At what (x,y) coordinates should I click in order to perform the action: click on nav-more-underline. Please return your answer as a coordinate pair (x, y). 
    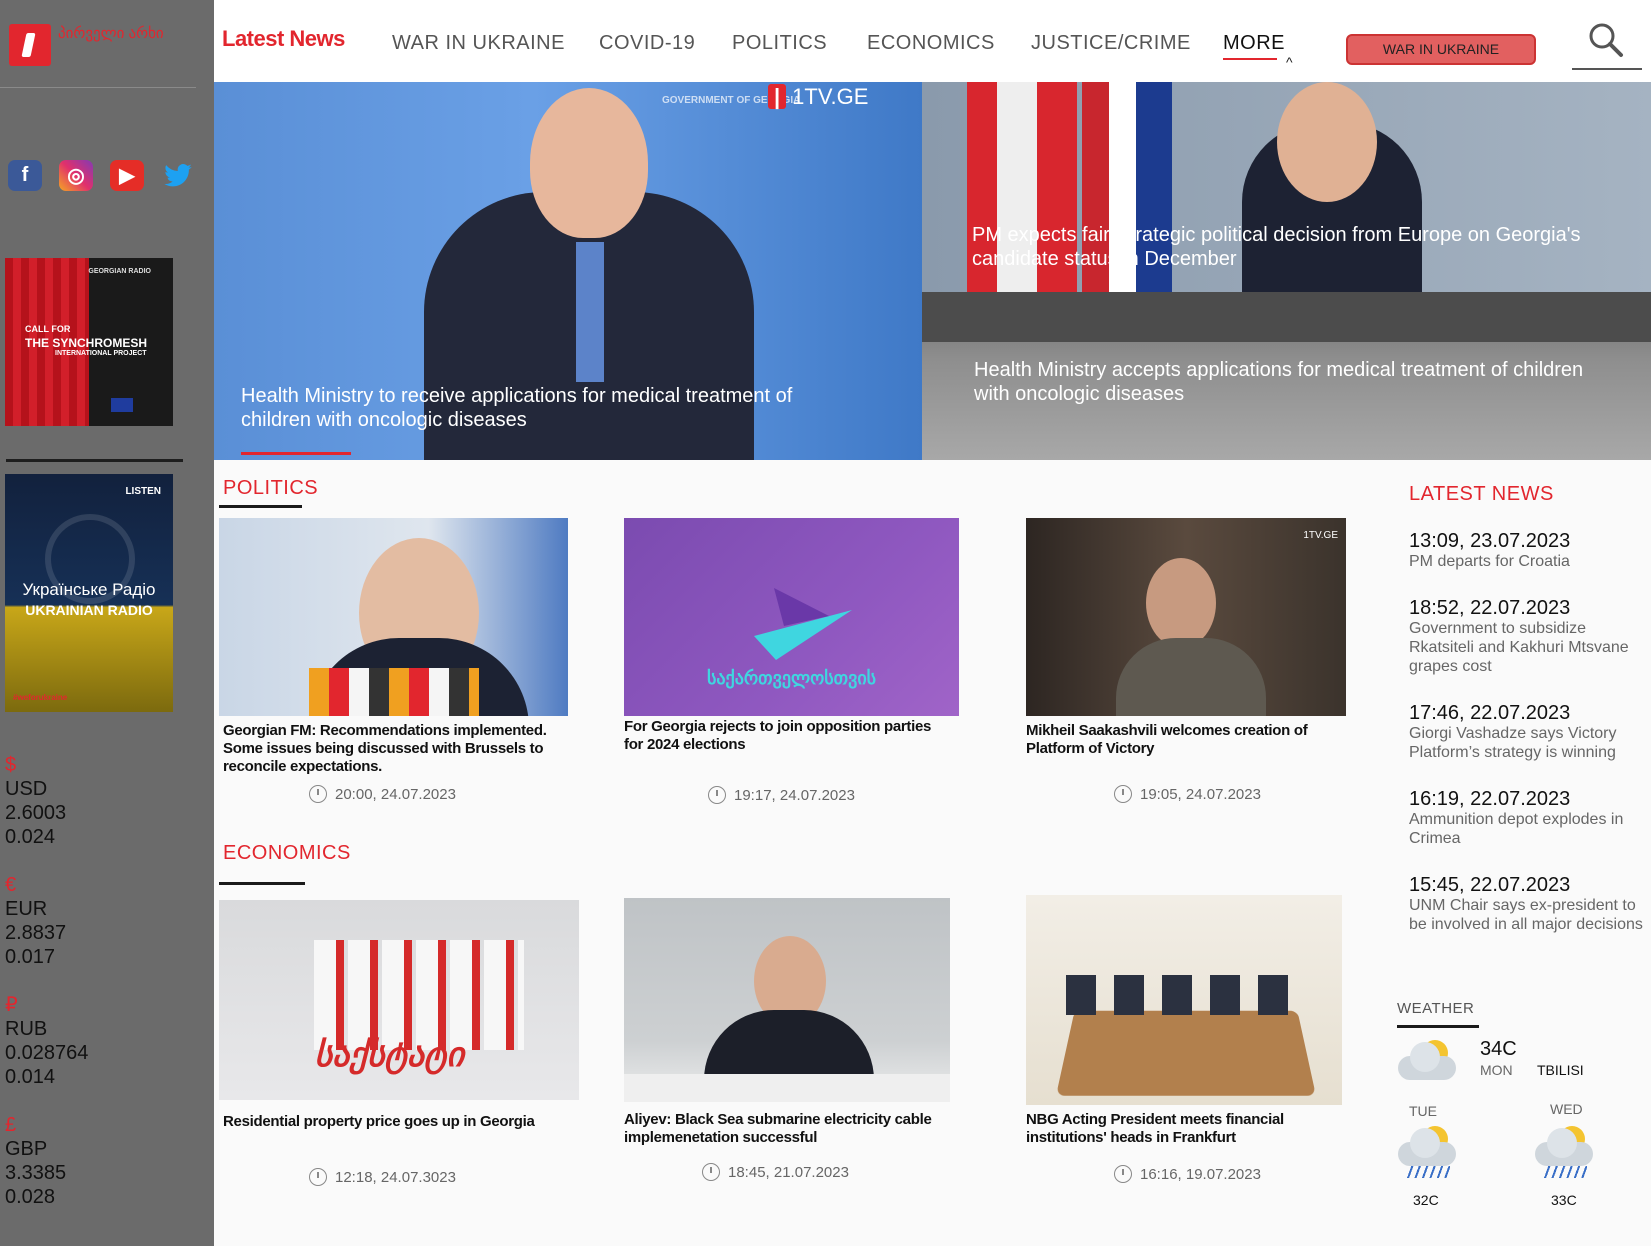
    Looking at the image, I should click on (1250, 59).